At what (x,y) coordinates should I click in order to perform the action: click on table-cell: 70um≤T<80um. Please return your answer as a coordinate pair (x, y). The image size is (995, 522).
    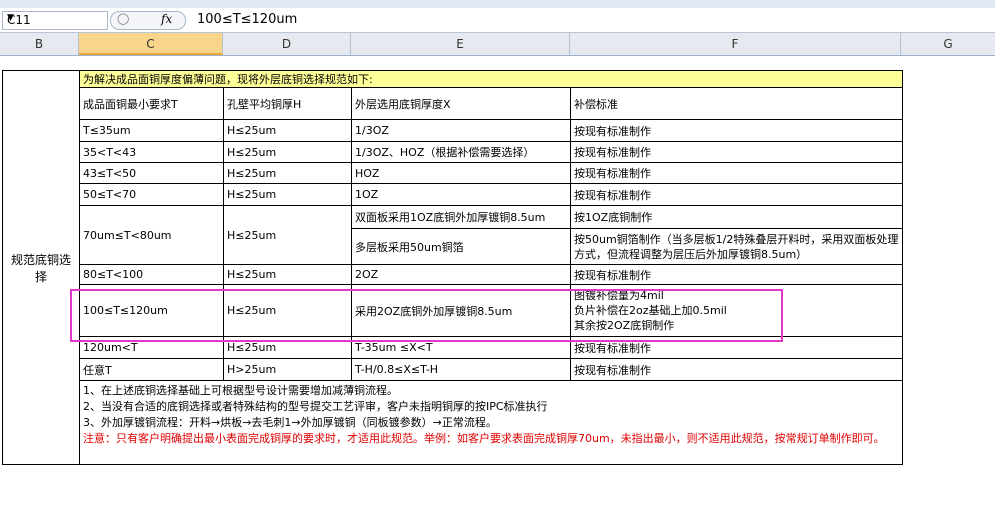
    Looking at the image, I should click on (151, 235).